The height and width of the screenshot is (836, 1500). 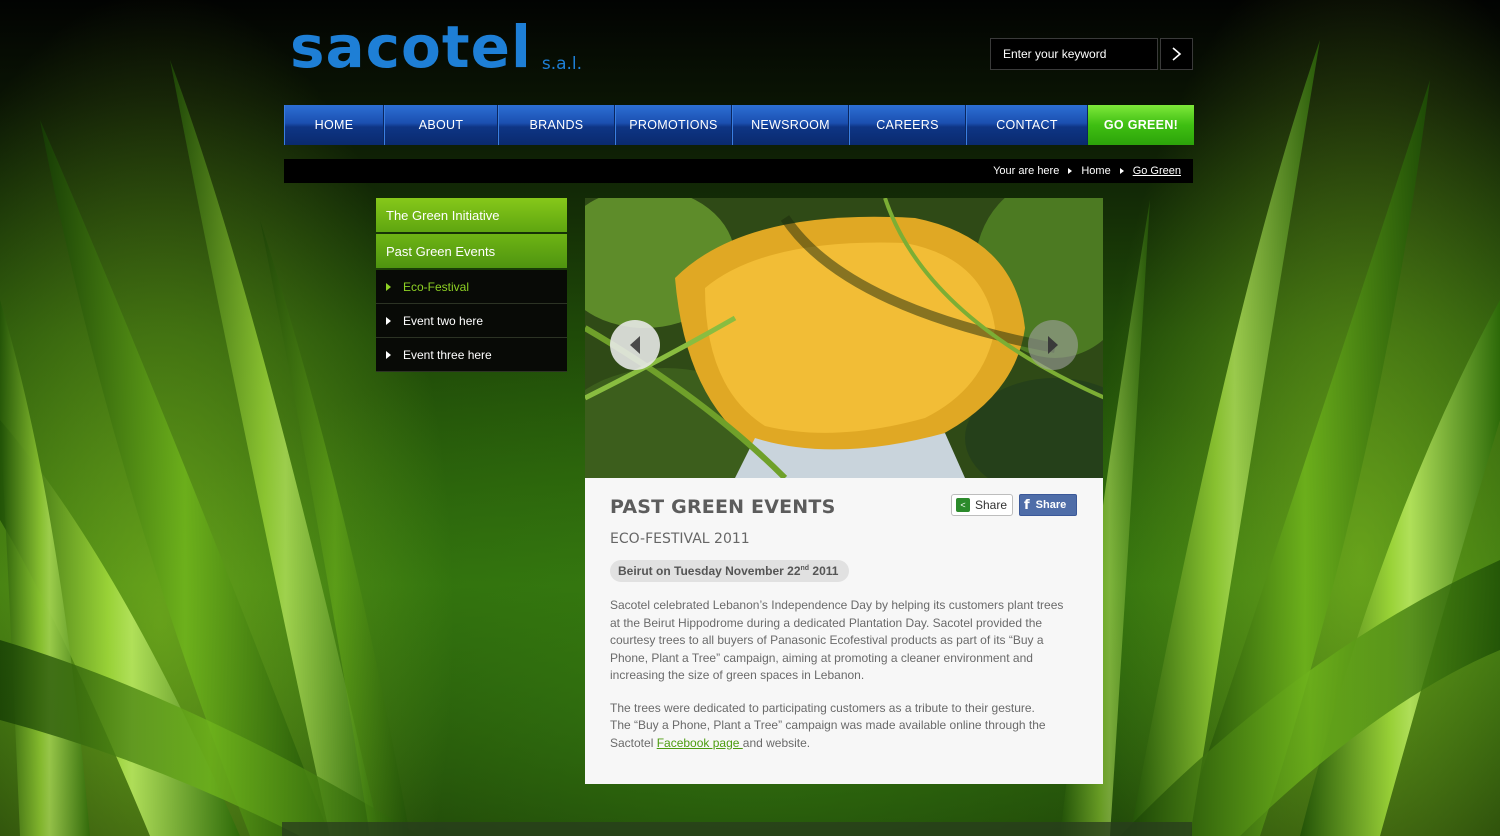 I want to click on sacotel-logo: sacotel s.a.l., so click(x=436, y=47).